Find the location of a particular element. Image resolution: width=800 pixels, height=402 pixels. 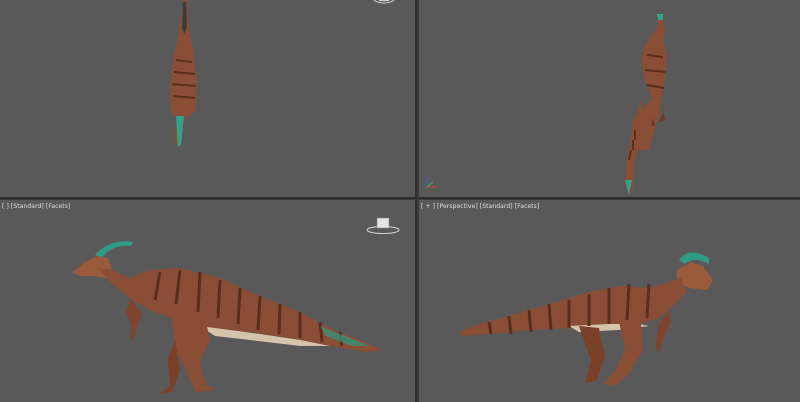

dinosaur-front-model is located at coordinates (646, 104).